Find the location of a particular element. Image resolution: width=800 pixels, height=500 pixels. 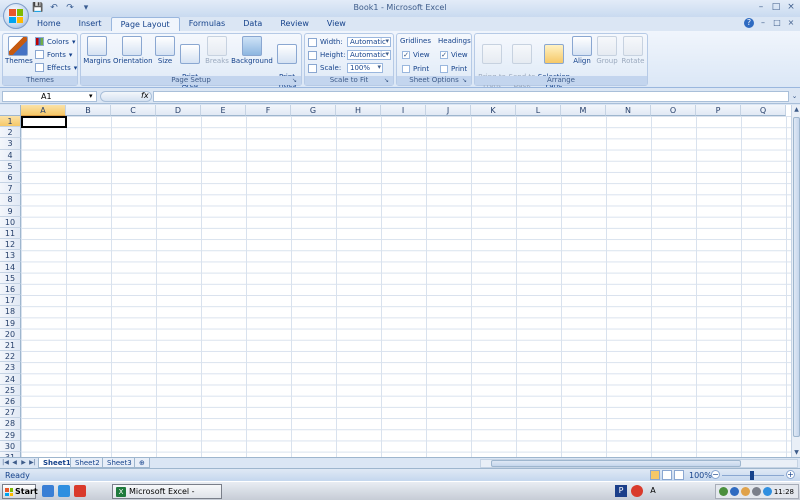

insert-sheet-icon: ⊕ is located at coordinates (142, 463).